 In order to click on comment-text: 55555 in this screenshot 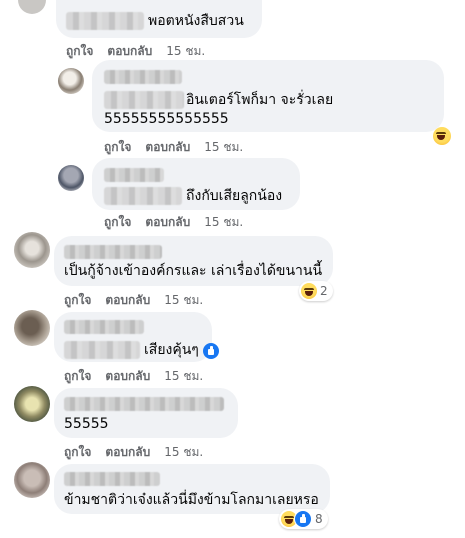, I will do `click(86, 424)`.